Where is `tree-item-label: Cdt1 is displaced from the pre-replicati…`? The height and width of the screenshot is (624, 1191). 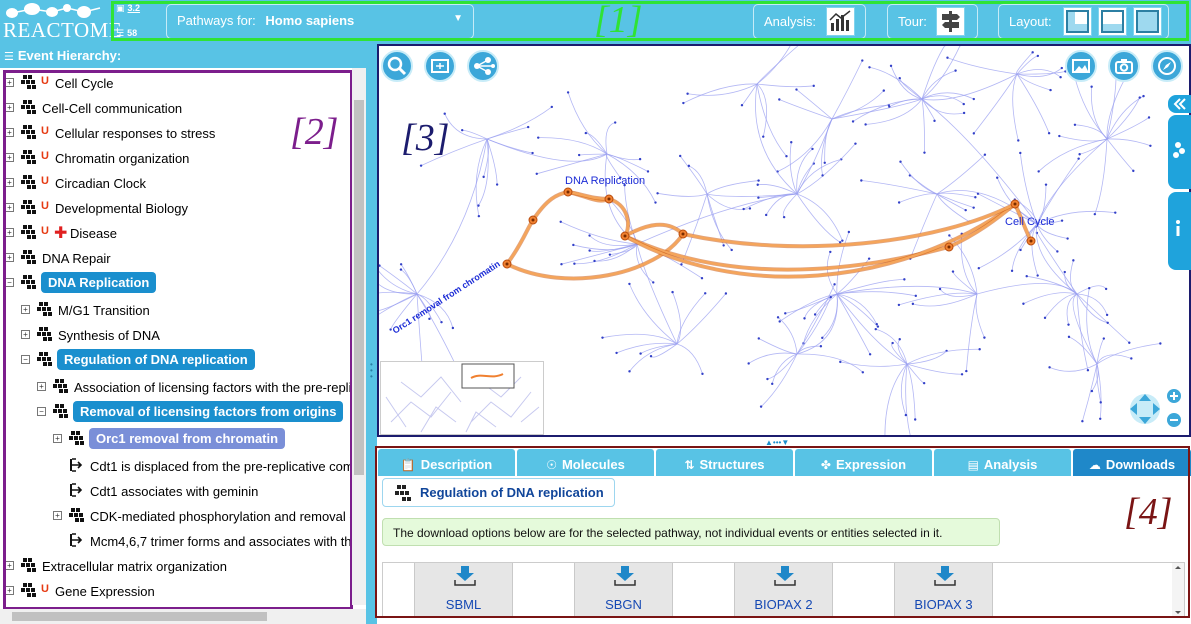
tree-item-label: Cdt1 is displaced from the pre-replicati… is located at coordinates (221, 466).